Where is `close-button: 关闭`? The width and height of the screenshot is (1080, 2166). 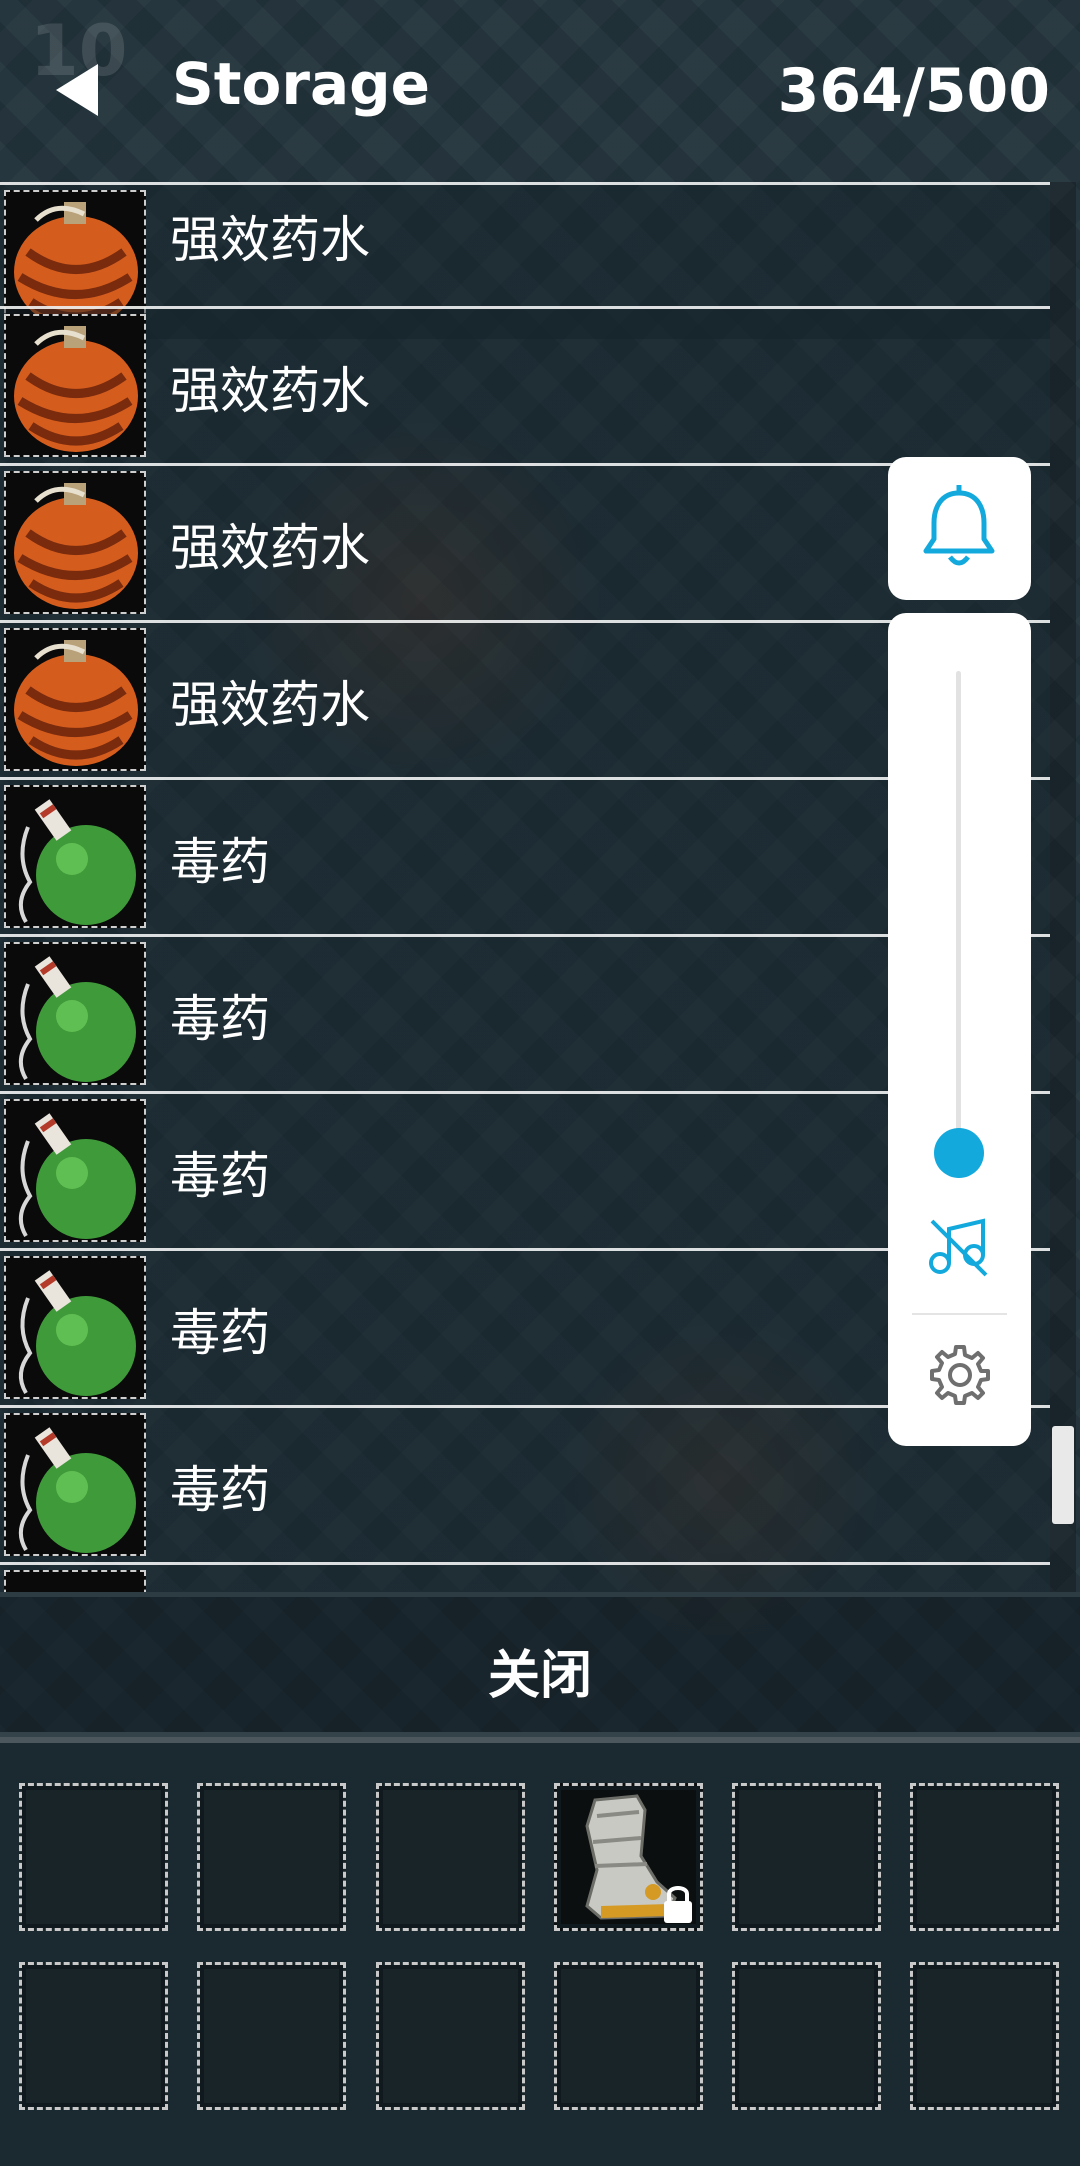
close-button: 关闭 is located at coordinates (540, 1667).